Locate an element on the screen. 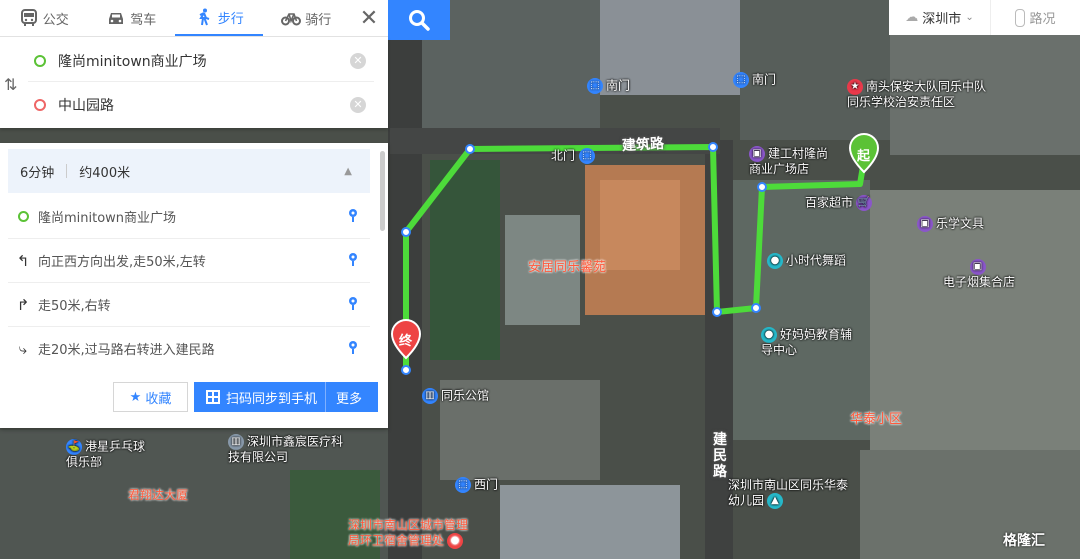  start-dot-icon is located at coordinates (40, 61).